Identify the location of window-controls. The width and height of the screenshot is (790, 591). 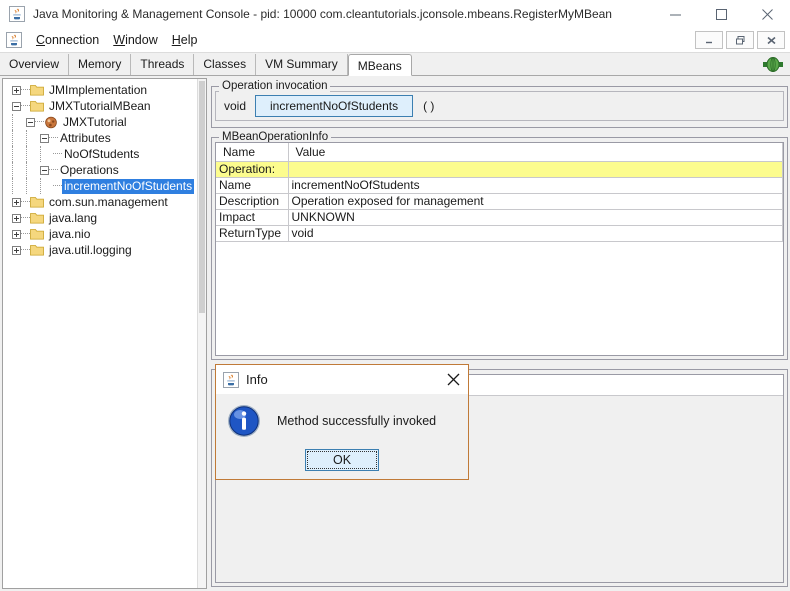
(721, 14).